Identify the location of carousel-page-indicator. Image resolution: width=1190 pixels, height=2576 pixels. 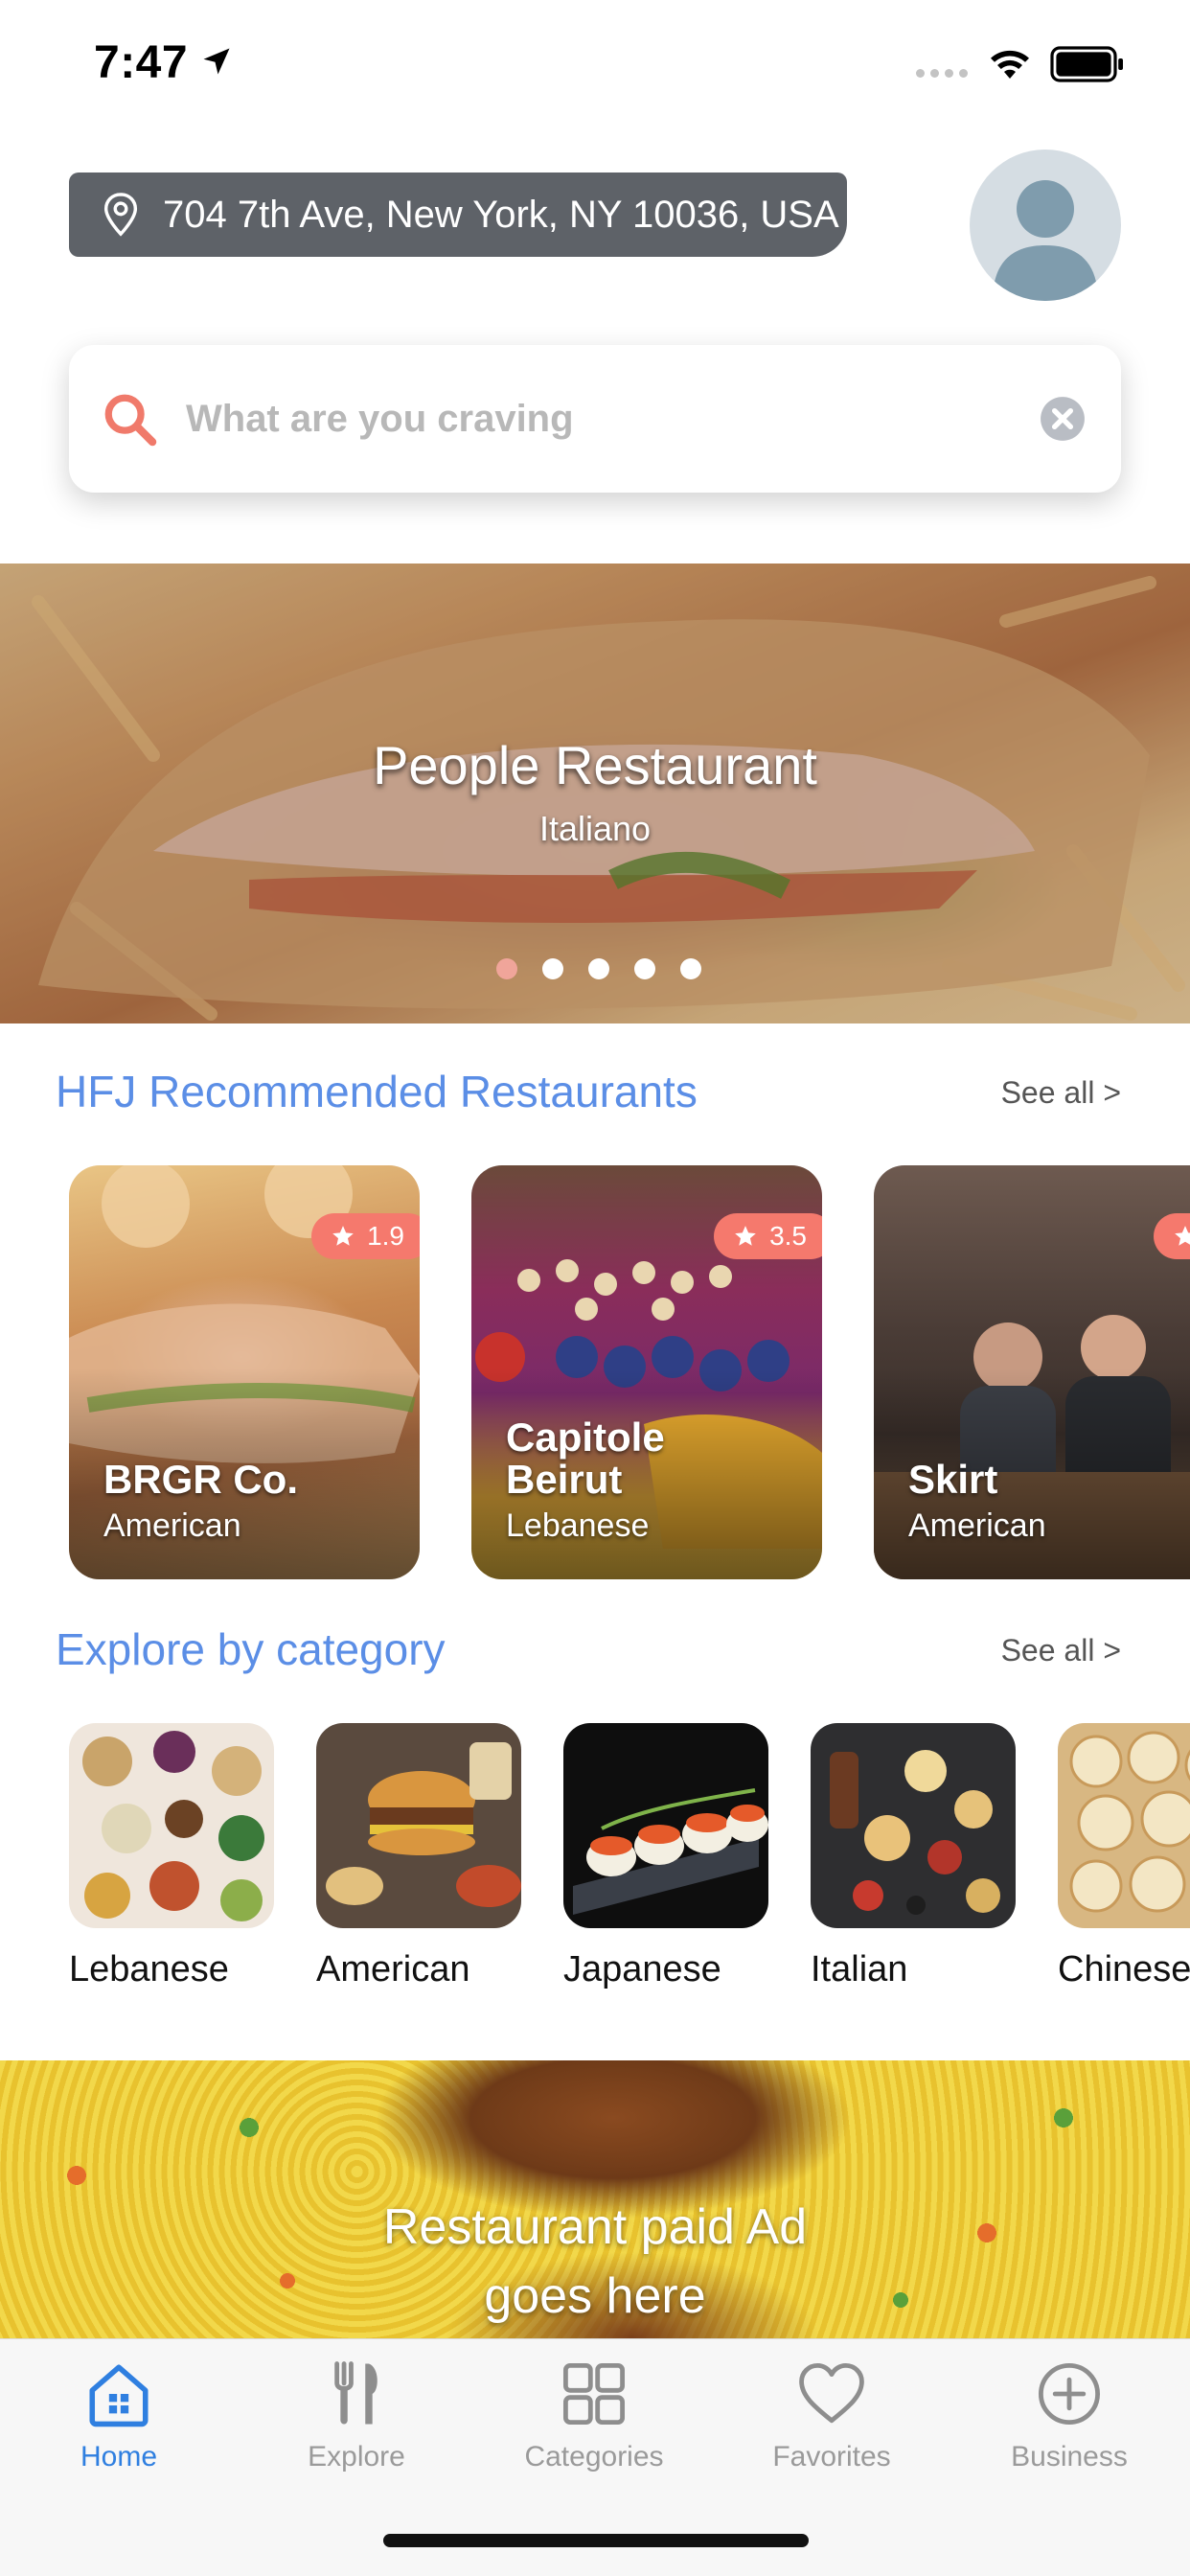
(599, 968).